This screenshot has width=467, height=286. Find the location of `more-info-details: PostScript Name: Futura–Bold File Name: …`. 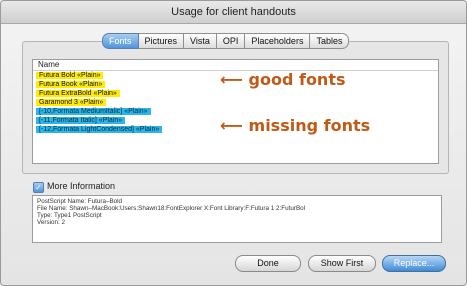

more-info-details: PostScript Name: Futura–Bold File Name: … is located at coordinates (237, 219).